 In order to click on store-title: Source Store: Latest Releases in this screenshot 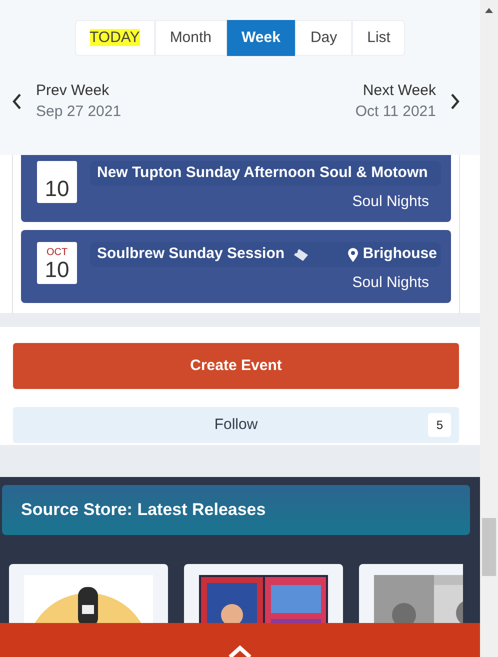, I will do `click(143, 510)`.